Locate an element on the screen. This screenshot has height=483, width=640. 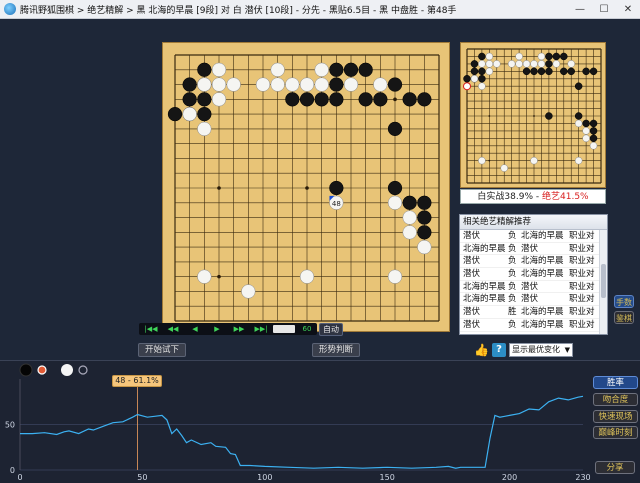
maximize-button: ☐ is located at coordinates (604, 9).